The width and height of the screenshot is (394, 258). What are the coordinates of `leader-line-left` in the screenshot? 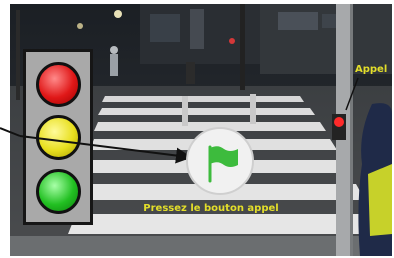 It's located at (10, 132).